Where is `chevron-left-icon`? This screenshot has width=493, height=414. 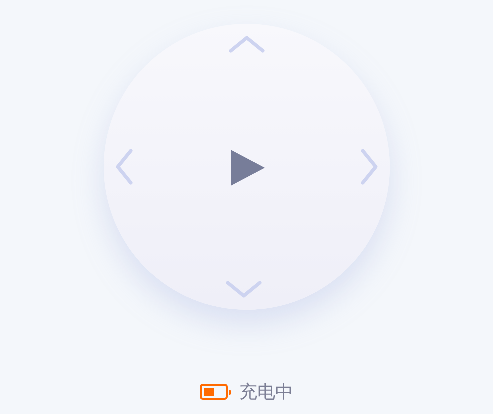
chevron-left-icon is located at coordinates (124, 167).